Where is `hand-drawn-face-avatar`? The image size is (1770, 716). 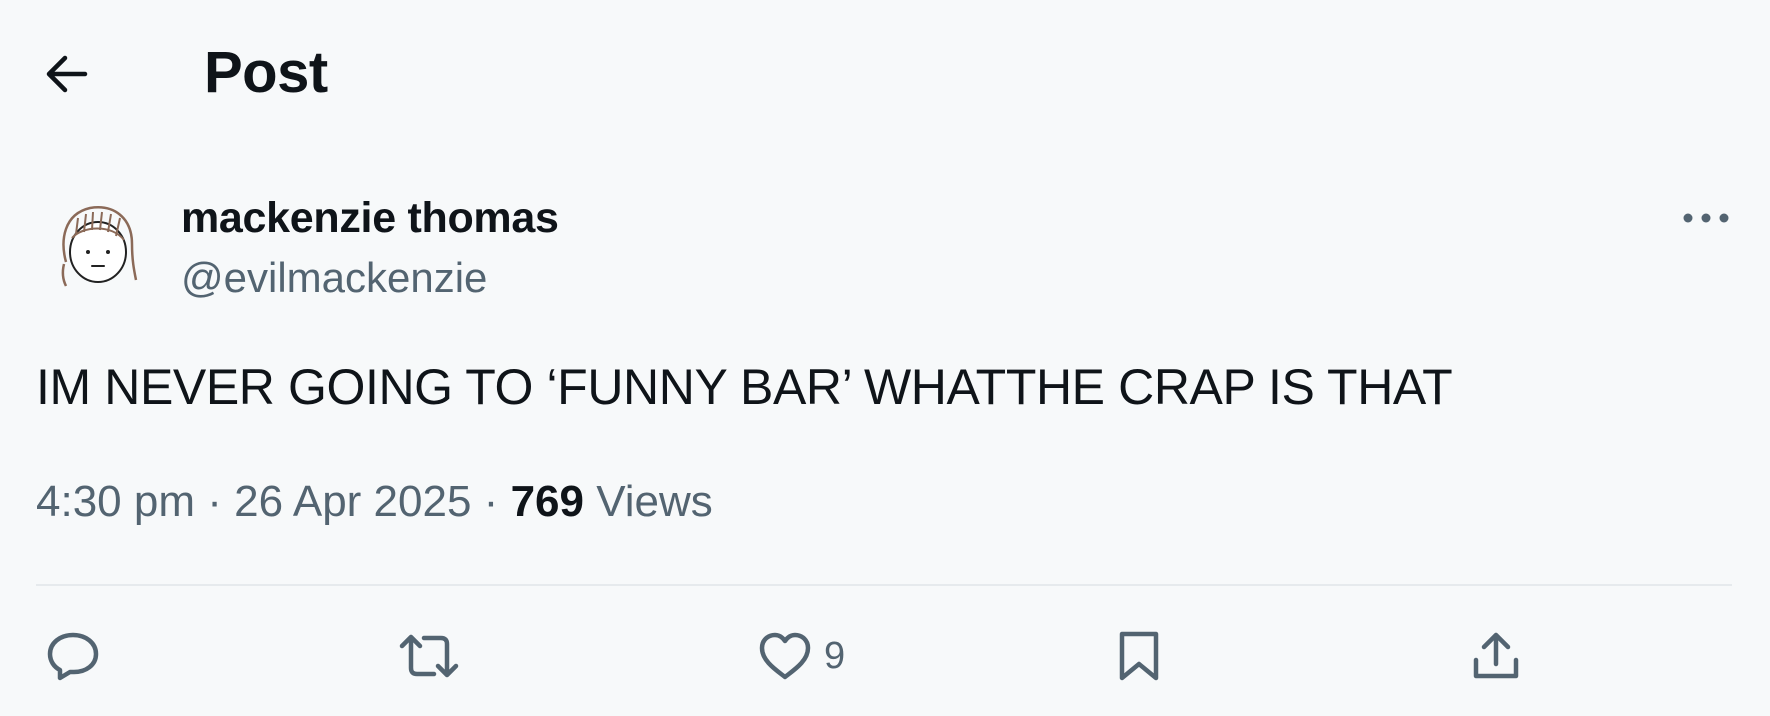
hand-drawn-face-avatar is located at coordinates (99, 246).